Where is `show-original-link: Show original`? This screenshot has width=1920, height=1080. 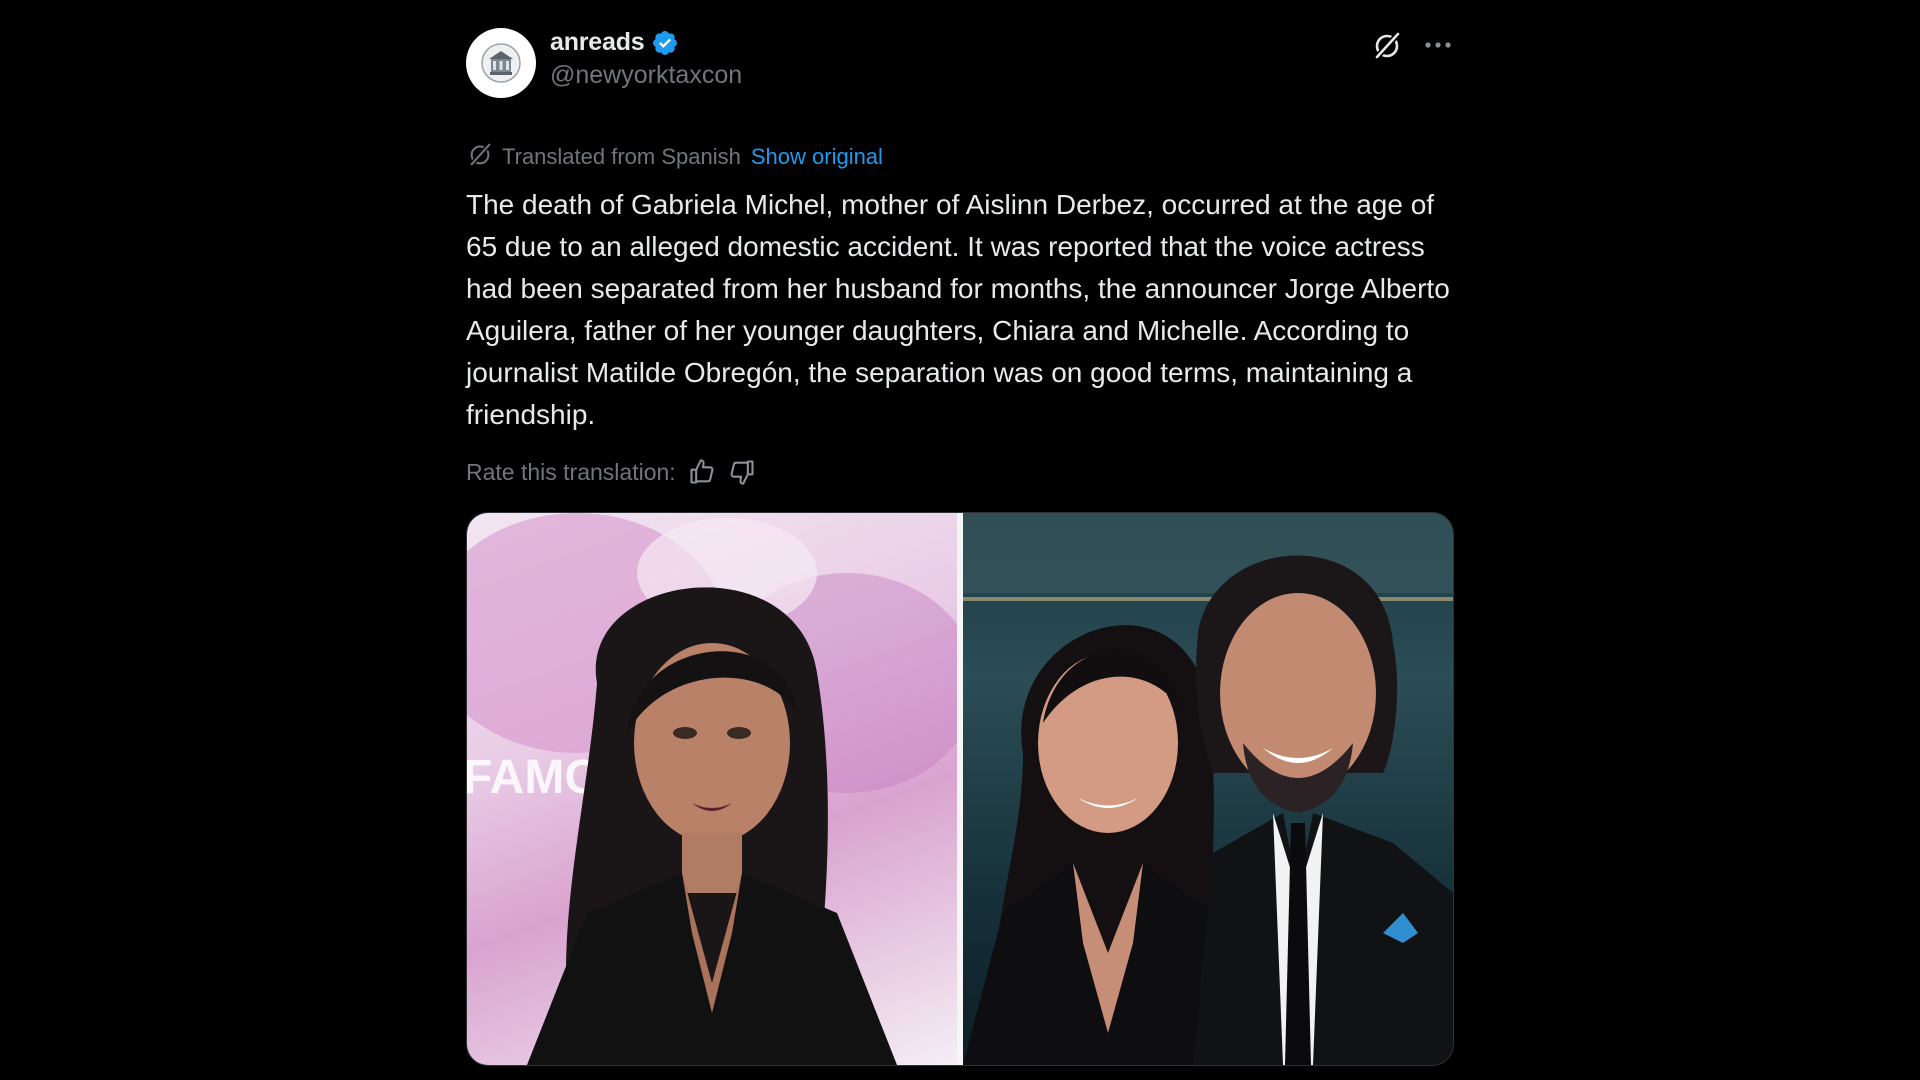
show-original-link: Show original is located at coordinates (817, 157).